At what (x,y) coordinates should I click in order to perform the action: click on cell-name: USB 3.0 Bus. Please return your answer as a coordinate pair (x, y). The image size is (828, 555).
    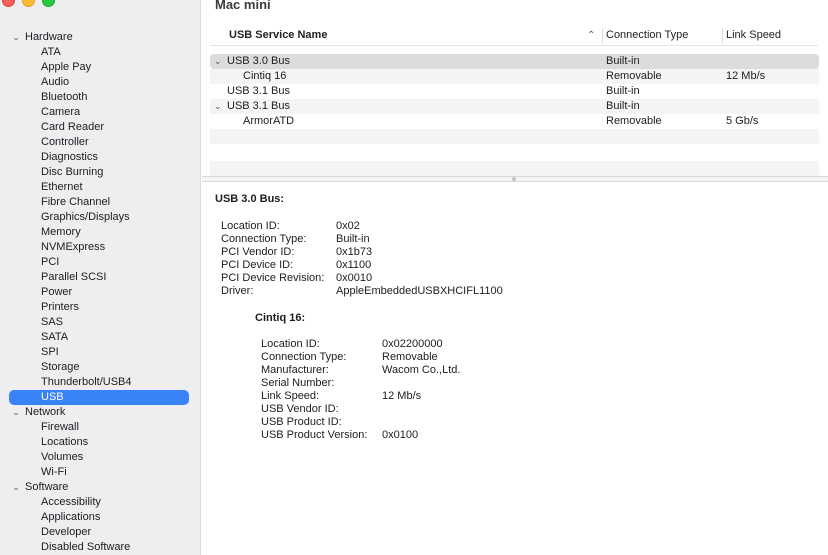
    Looking at the image, I should click on (258, 61).